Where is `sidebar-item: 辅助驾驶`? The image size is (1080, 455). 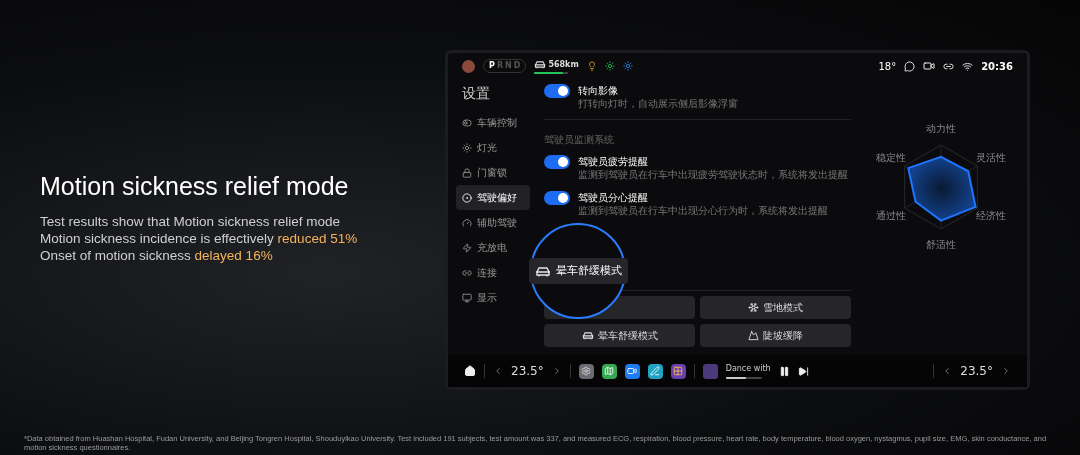 sidebar-item: 辅助驾驶 is located at coordinates (493, 222).